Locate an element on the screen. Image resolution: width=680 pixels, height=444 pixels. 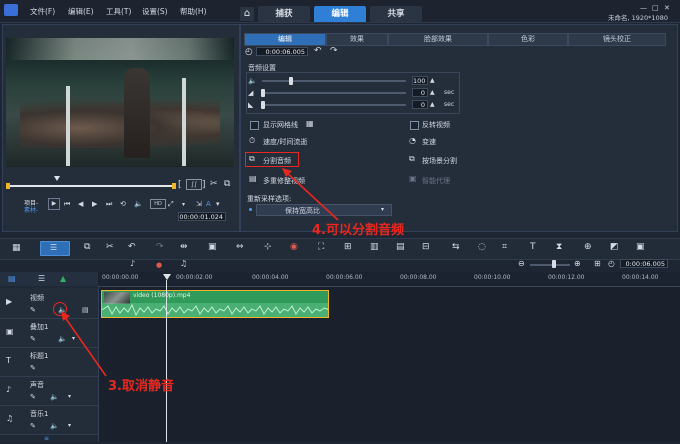
scissors-icon: ✂ is located at coordinates (214, 184).